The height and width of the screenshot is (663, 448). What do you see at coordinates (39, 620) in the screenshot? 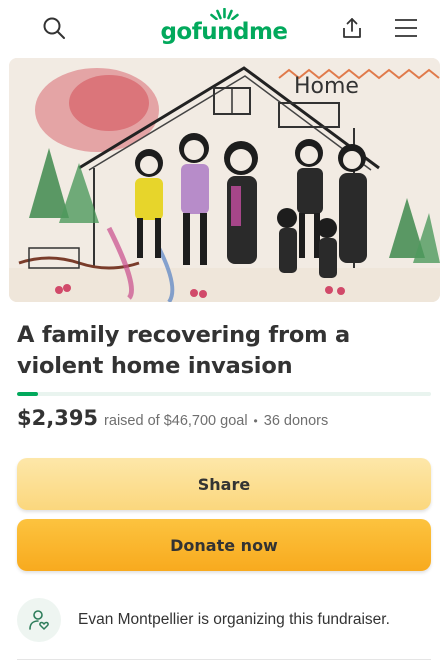
I see `organizer-heart-icon` at bounding box center [39, 620].